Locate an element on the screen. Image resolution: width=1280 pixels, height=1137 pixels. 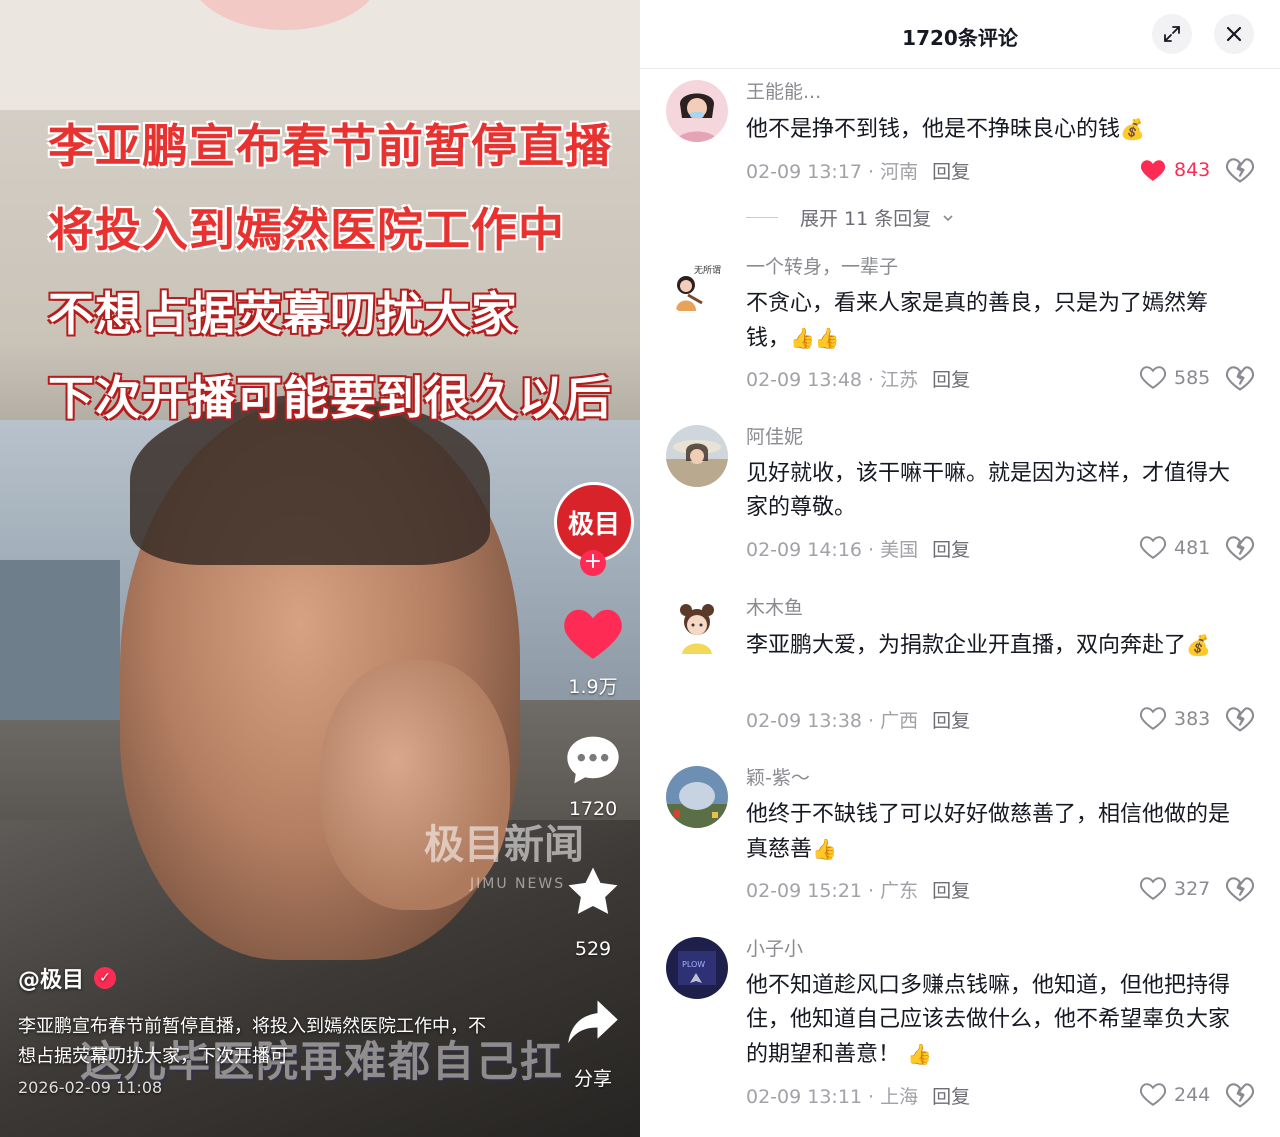
close-button is located at coordinates (1234, 34).